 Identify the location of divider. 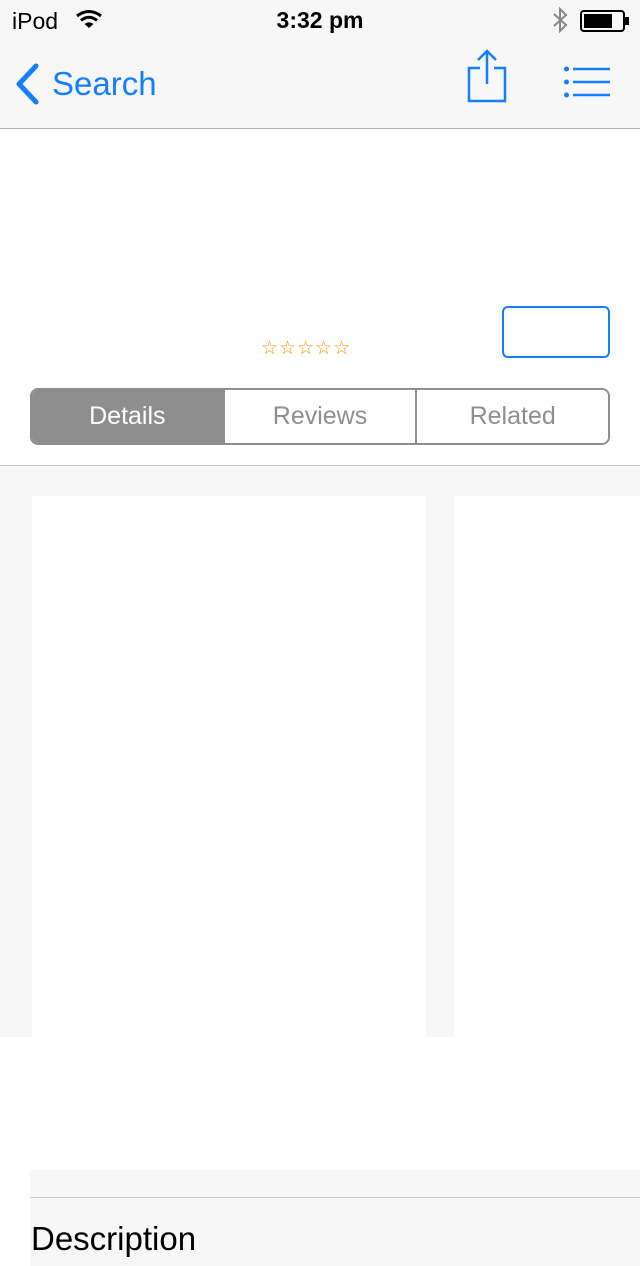
(335, 1197).